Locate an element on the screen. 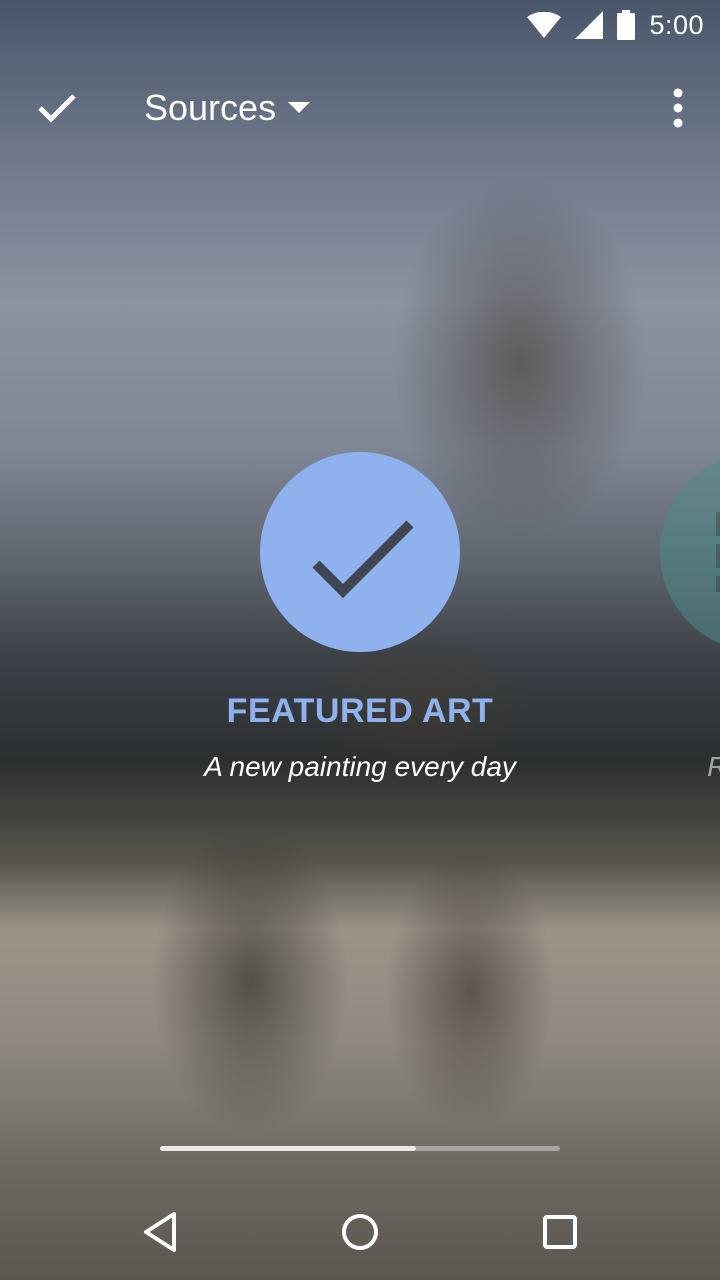  source-name: MY is located at coordinates (640, 711).